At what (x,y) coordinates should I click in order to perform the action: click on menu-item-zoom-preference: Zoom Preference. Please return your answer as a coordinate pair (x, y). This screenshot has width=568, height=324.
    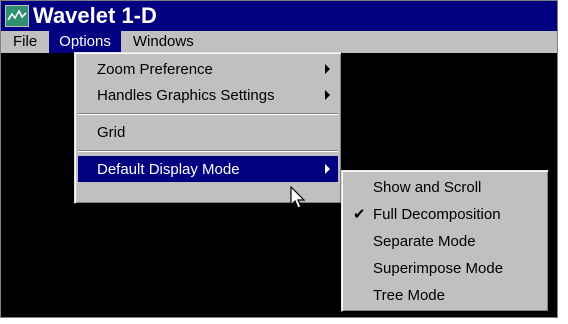
    Looking at the image, I should click on (208, 69).